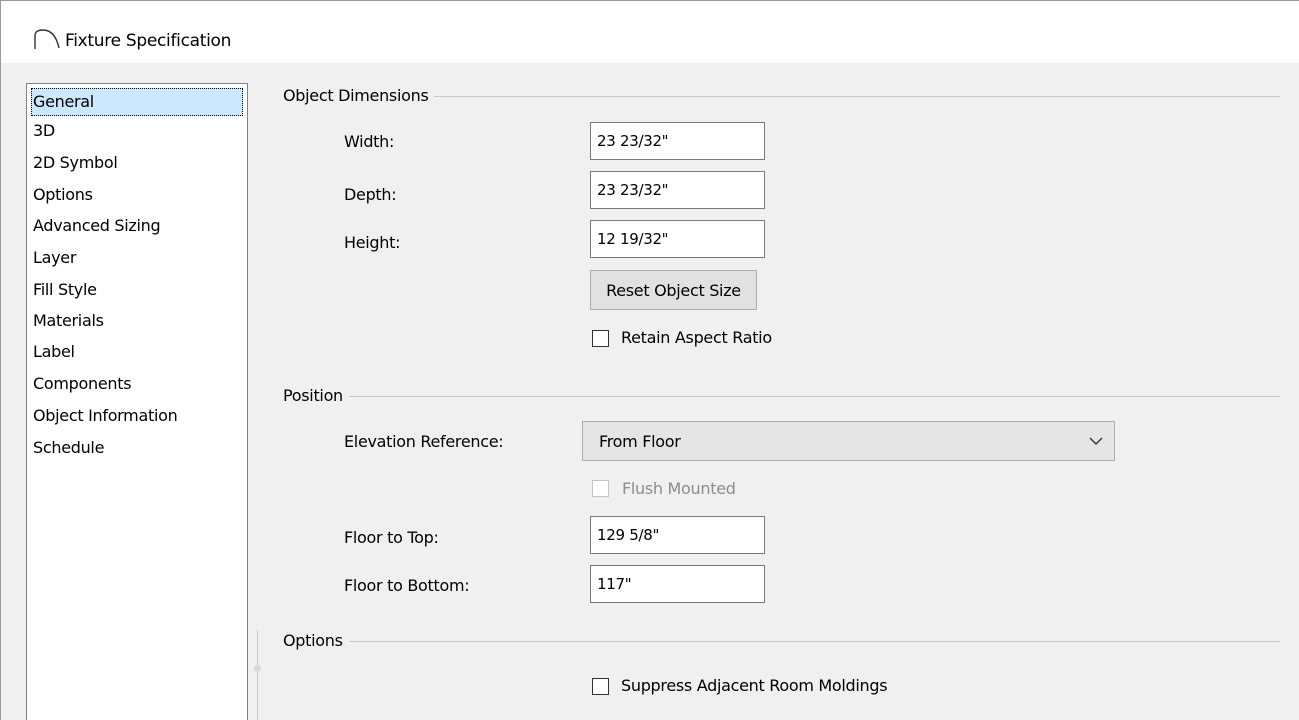  Describe the element at coordinates (677, 535) in the screenshot. I see `floor-to-top-input` at that location.